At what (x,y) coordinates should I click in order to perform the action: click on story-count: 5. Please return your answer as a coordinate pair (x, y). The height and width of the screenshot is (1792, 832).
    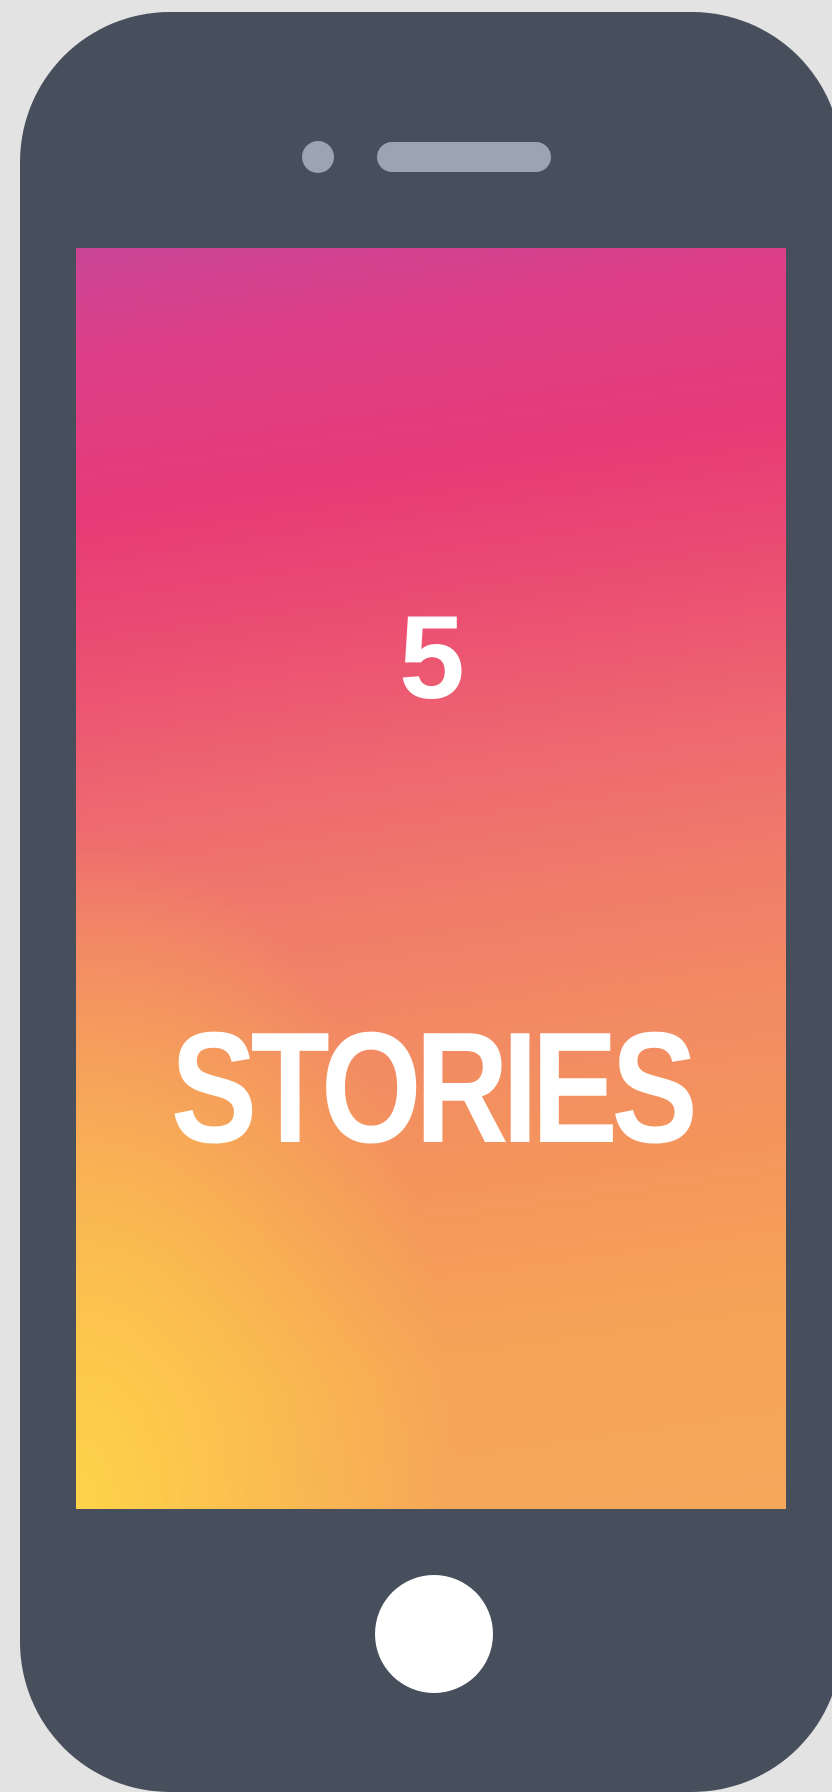
    Looking at the image, I should click on (432, 658).